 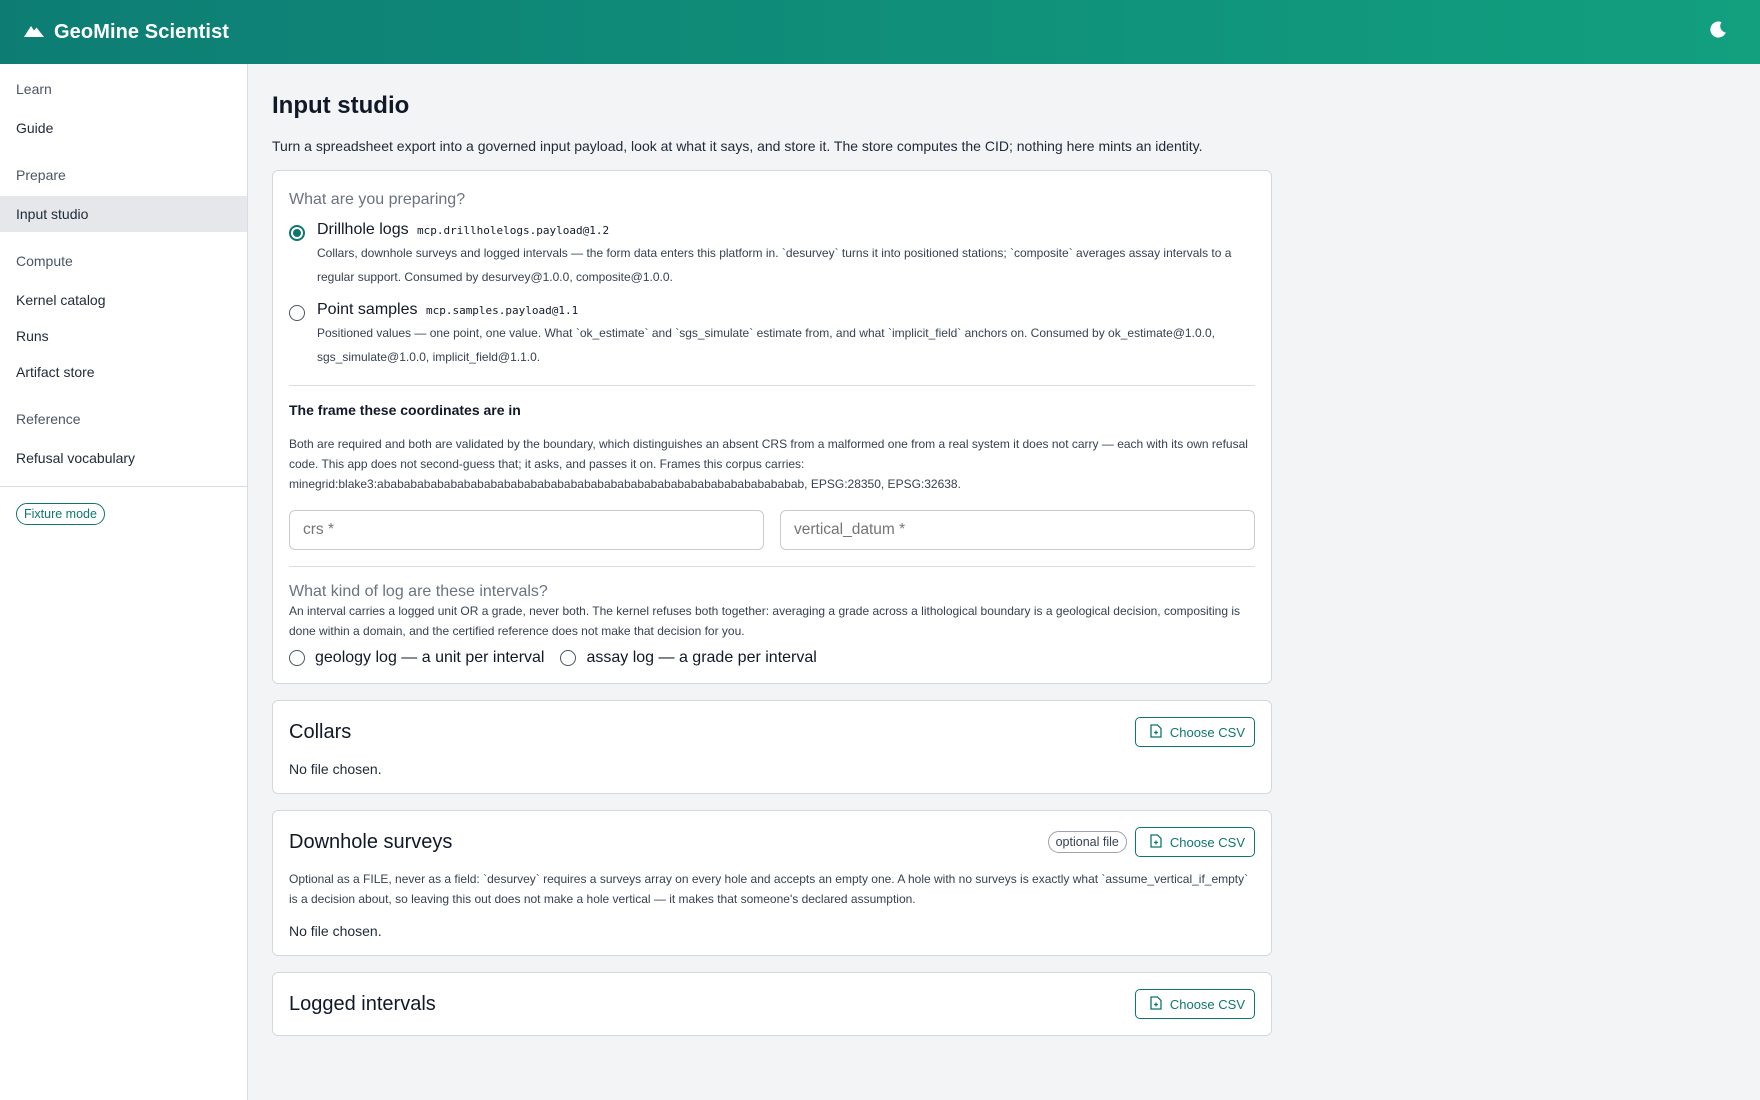 What do you see at coordinates (341, 105) in the screenshot?
I see `page-title: Input studio` at bounding box center [341, 105].